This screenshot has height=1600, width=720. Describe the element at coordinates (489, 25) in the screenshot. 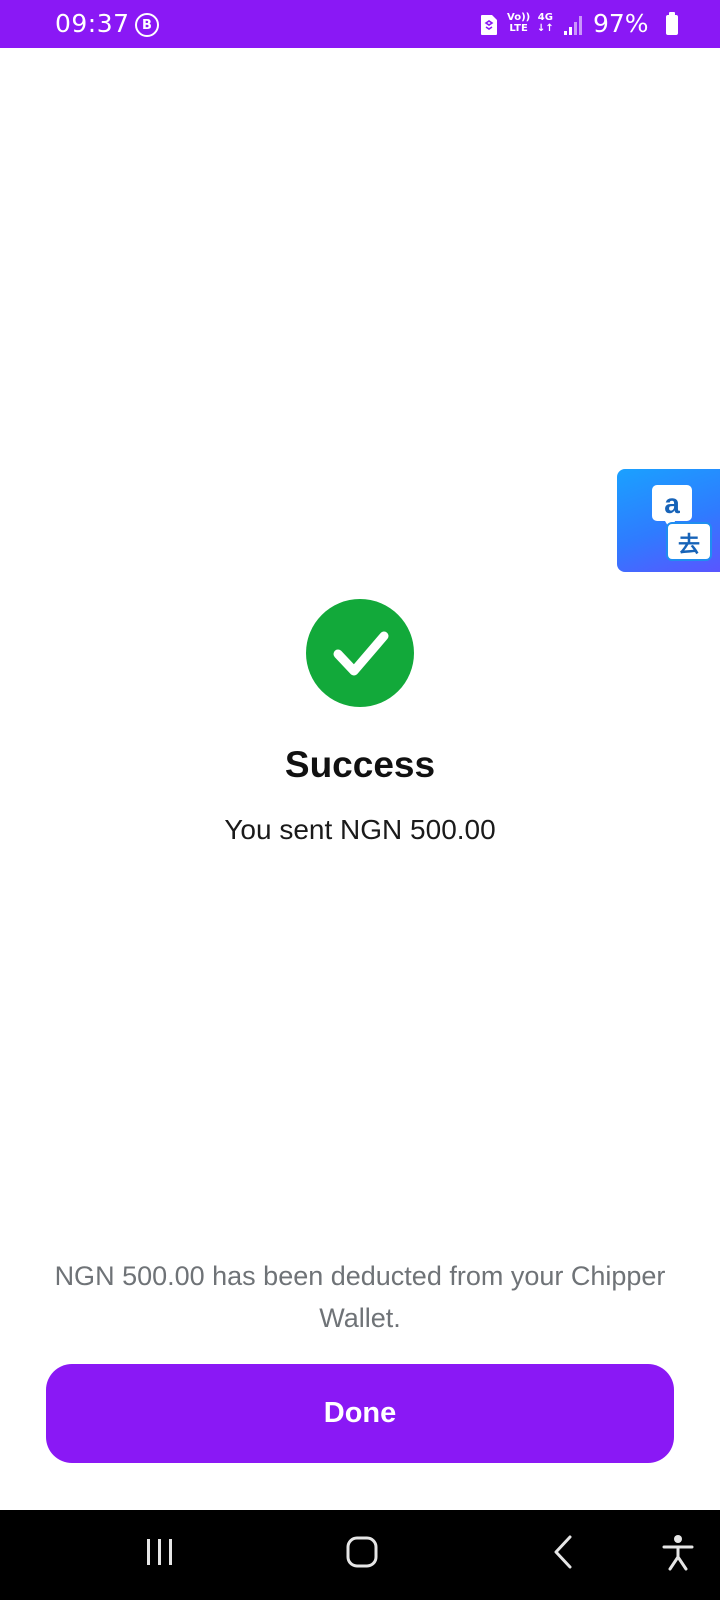

I see `sim-card-icon` at that location.